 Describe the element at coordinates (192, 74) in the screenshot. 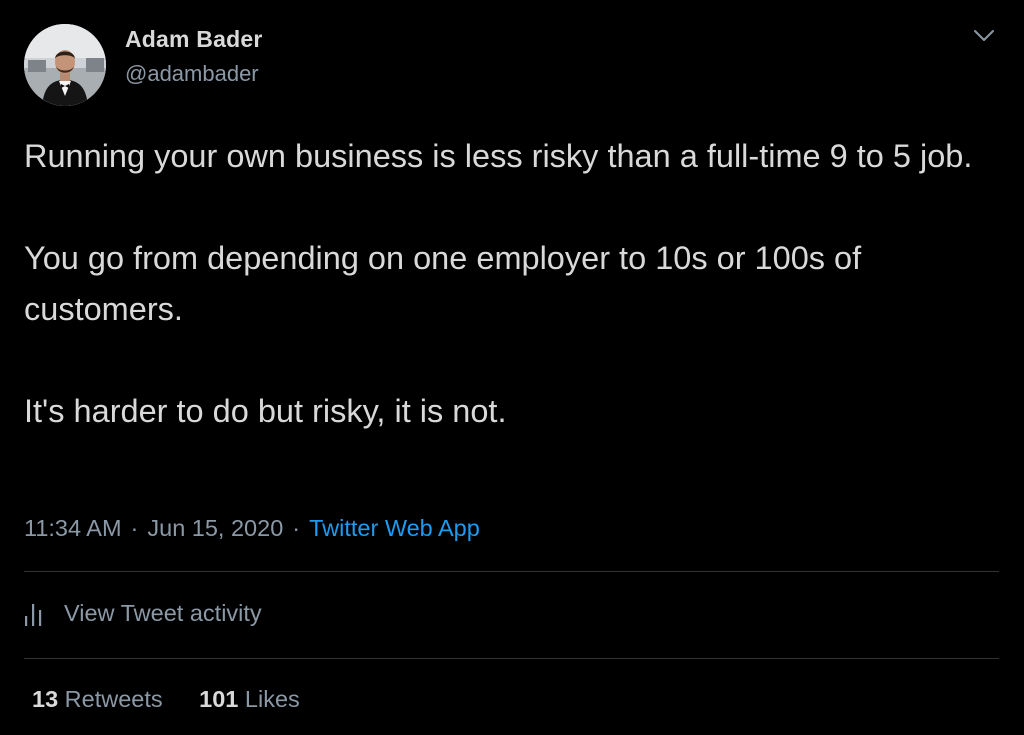

I see `author-handle: @adambader` at that location.